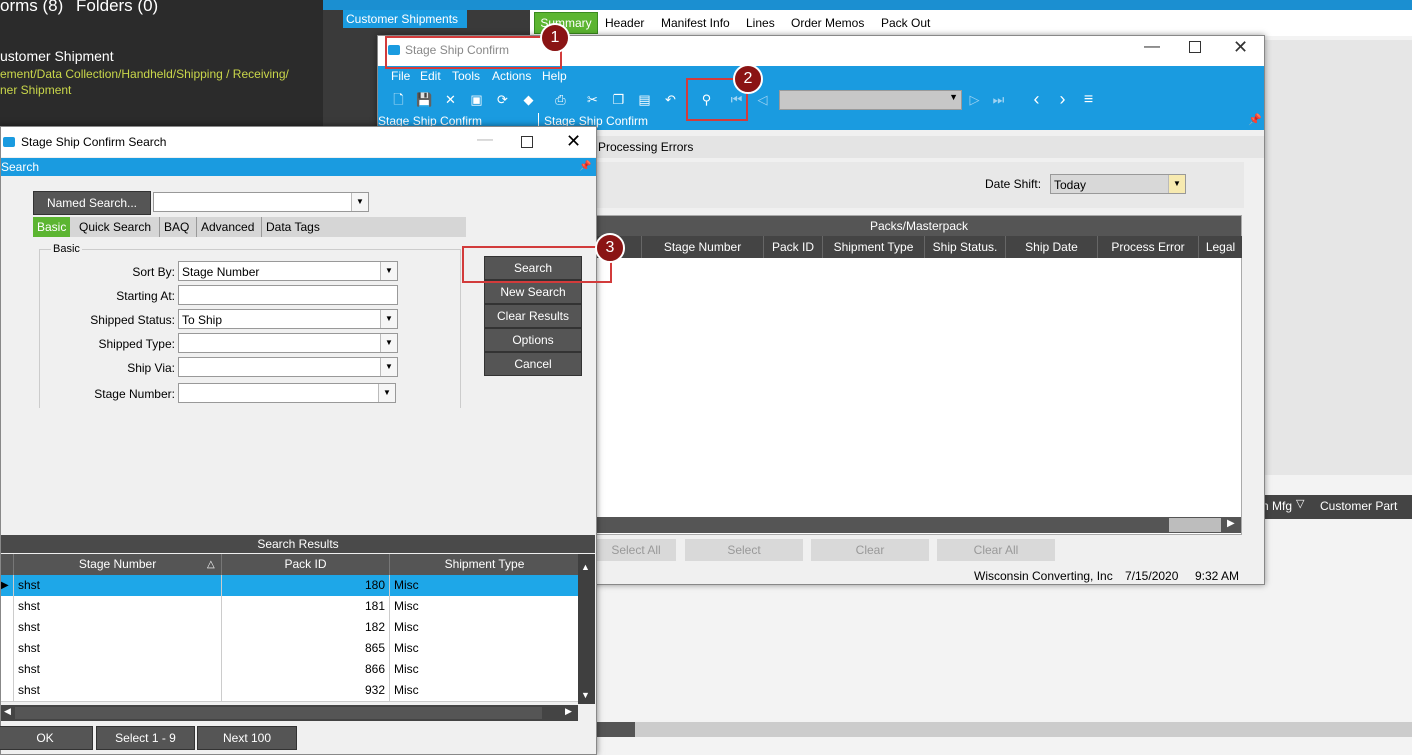 Image resolution: width=1412 pixels, height=755 pixels. What do you see at coordinates (998, 99) in the screenshot?
I see `last-record-icon: ⏭` at bounding box center [998, 99].